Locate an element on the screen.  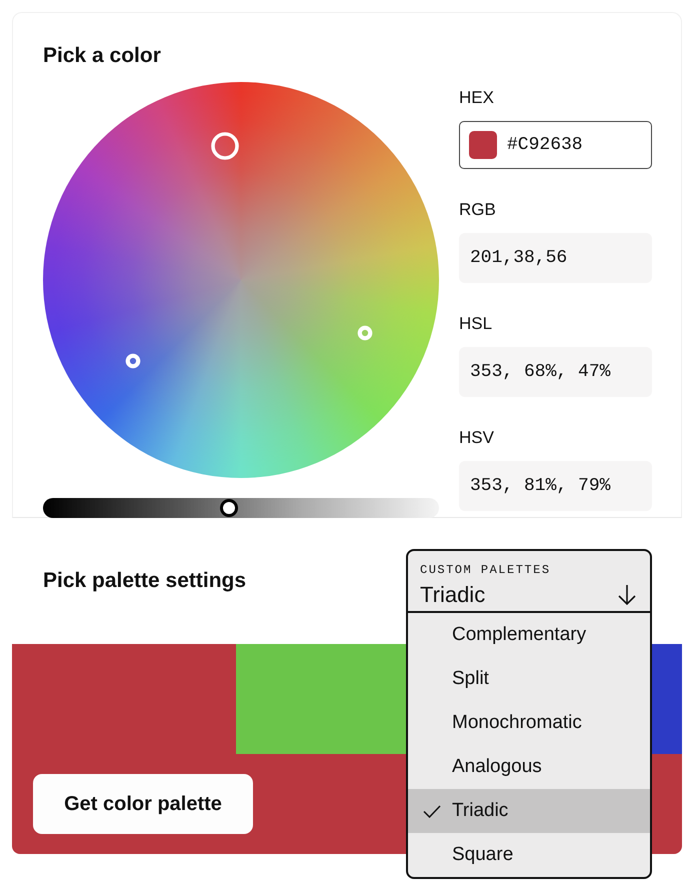
arrow-down-icon is located at coordinates (627, 595).